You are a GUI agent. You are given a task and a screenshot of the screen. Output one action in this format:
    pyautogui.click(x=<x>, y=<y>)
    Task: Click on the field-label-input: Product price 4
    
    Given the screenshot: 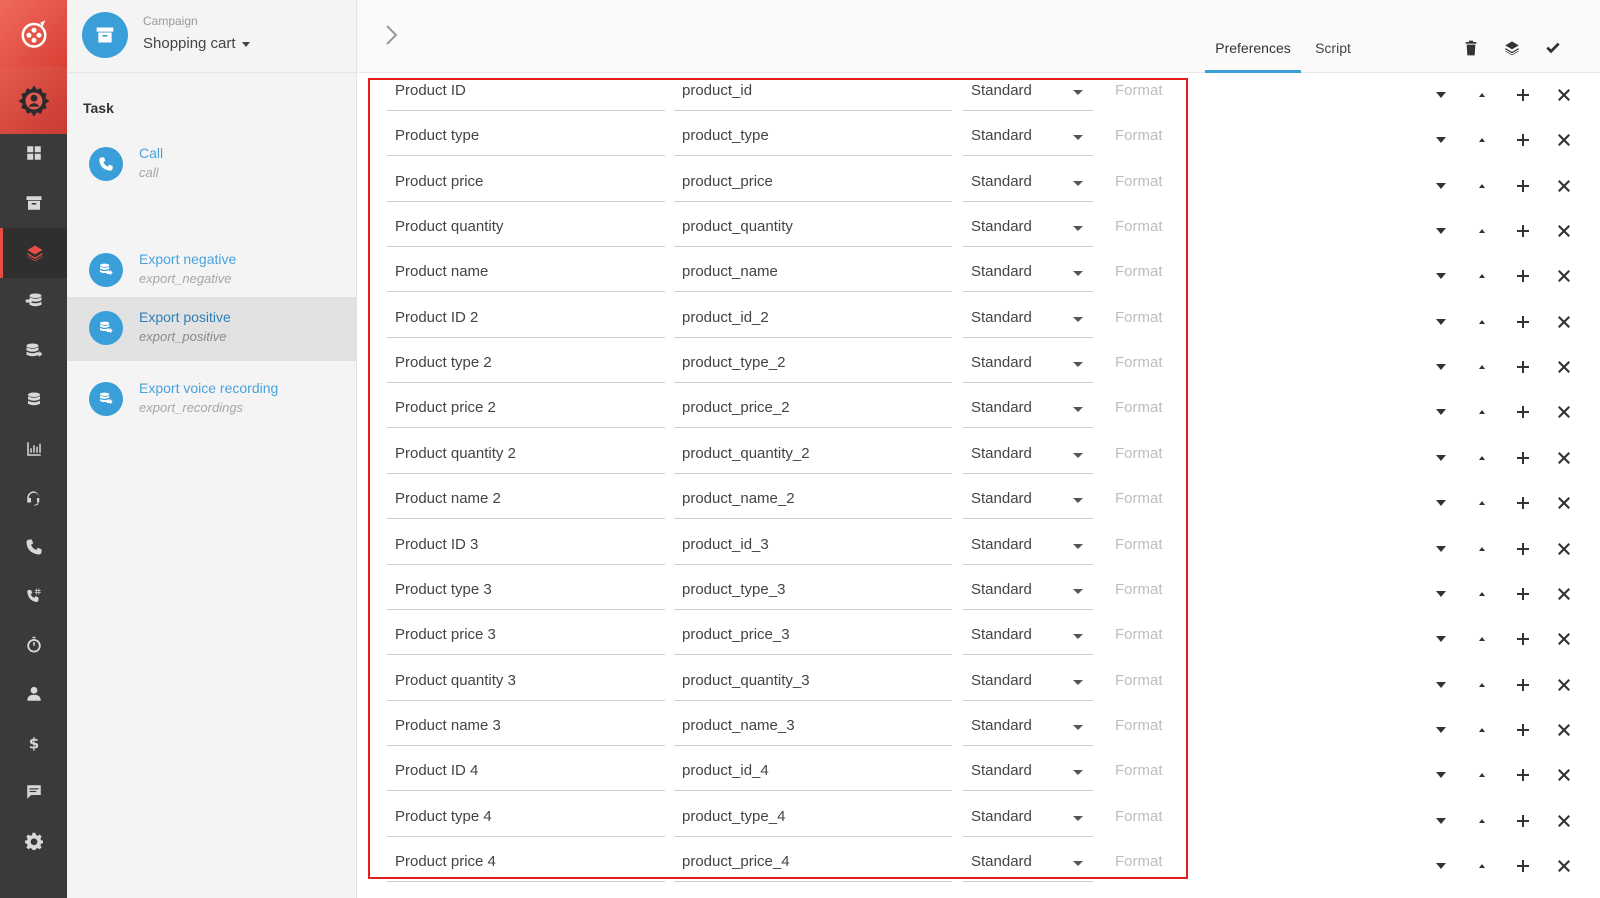 What is the action you would take?
    pyautogui.click(x=526, y=865)
    